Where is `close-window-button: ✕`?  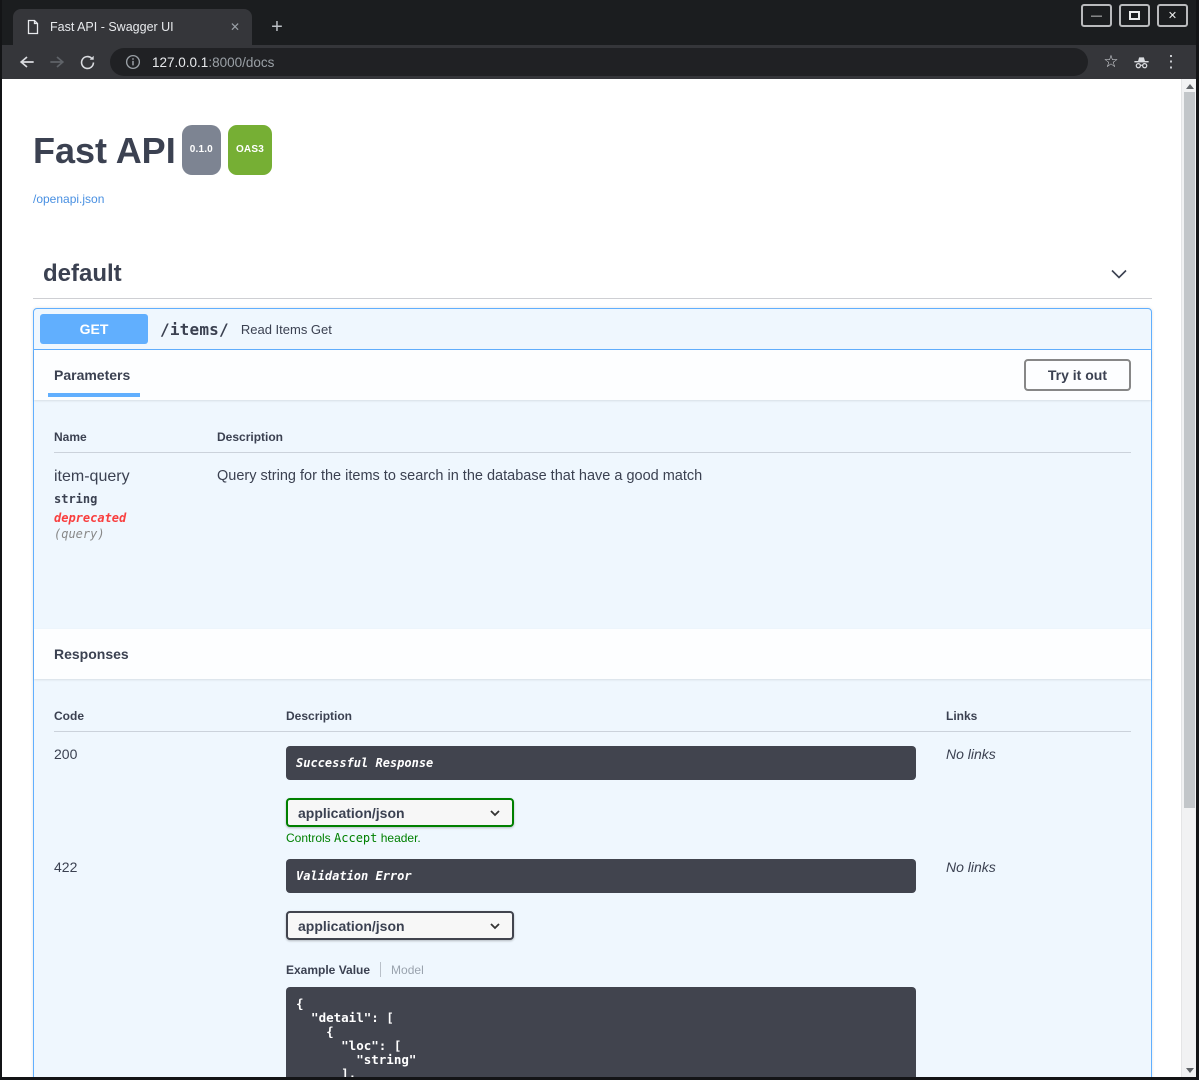
close-window-button: ✕ is located at coordinates (1172, 15).